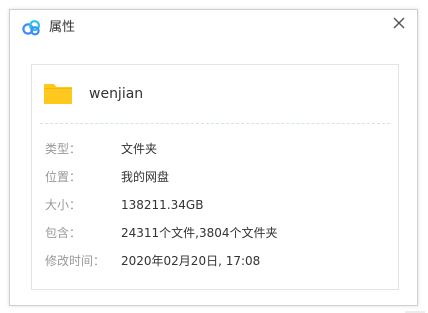  I want to click on property-row-location: 位置： 我的网盘, so click(215, 177).